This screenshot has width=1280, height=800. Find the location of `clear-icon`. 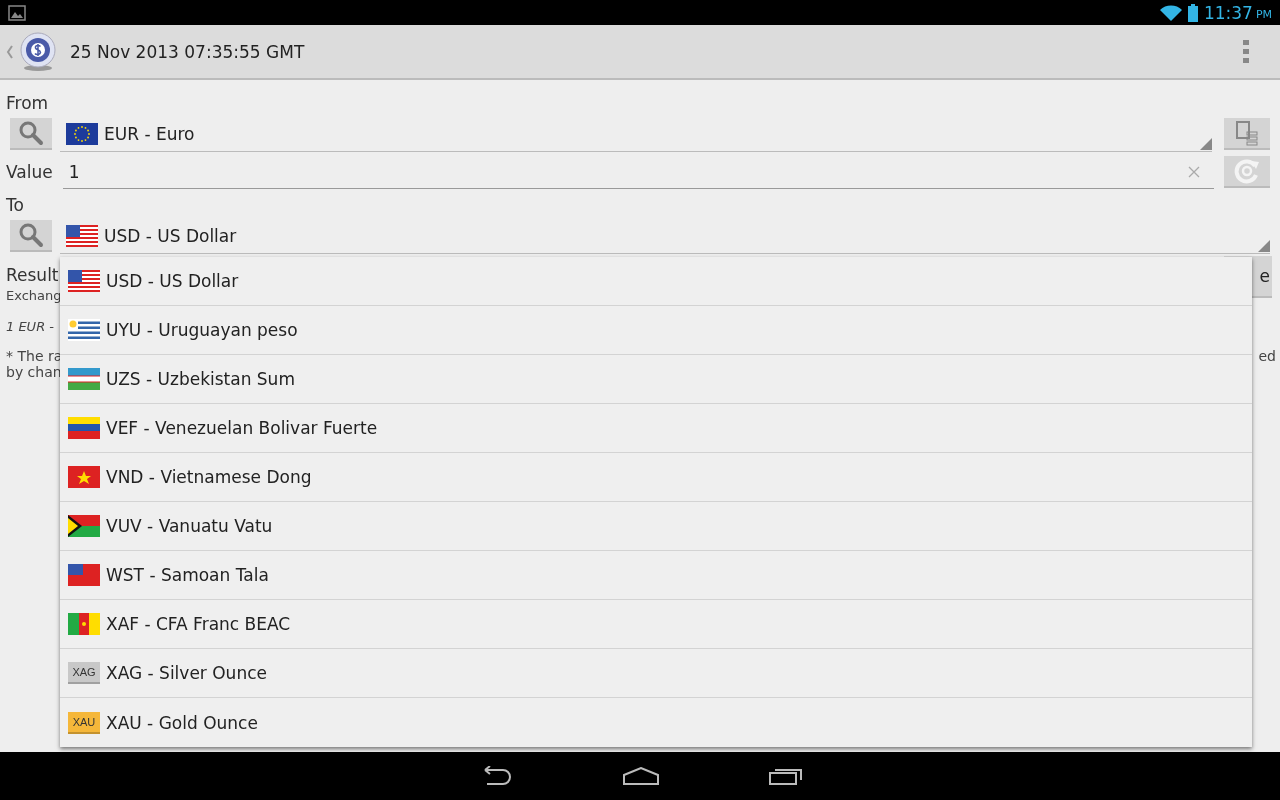

clear-icon is located at coordinates (1194, 171).